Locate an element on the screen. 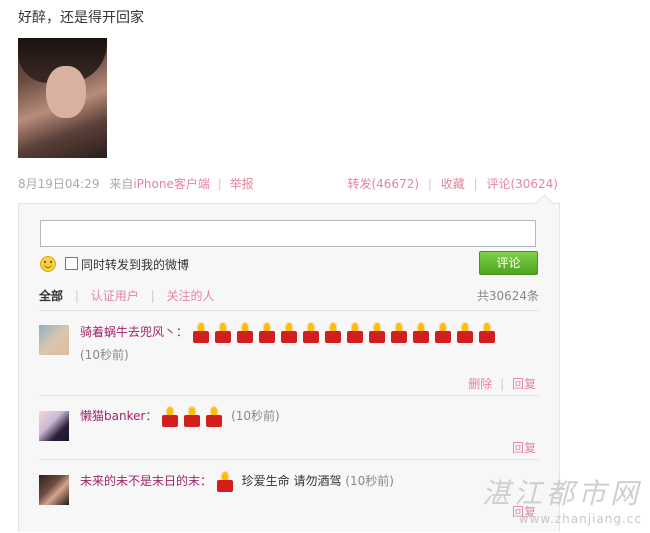  panel-arrow is located at coordinates (544, 203).